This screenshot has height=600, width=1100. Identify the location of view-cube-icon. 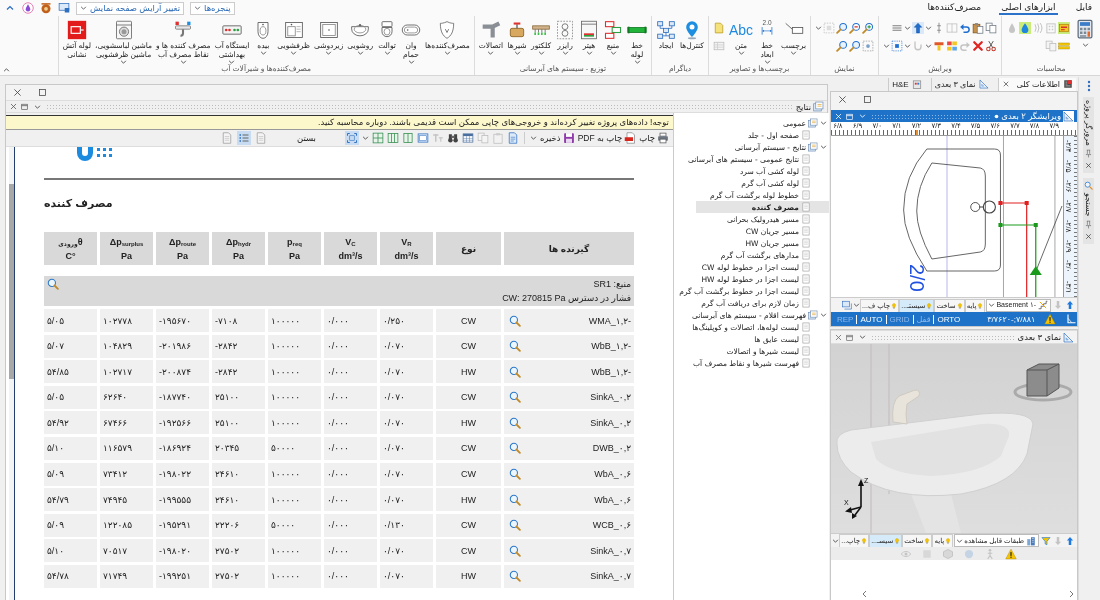
(1043, 382).